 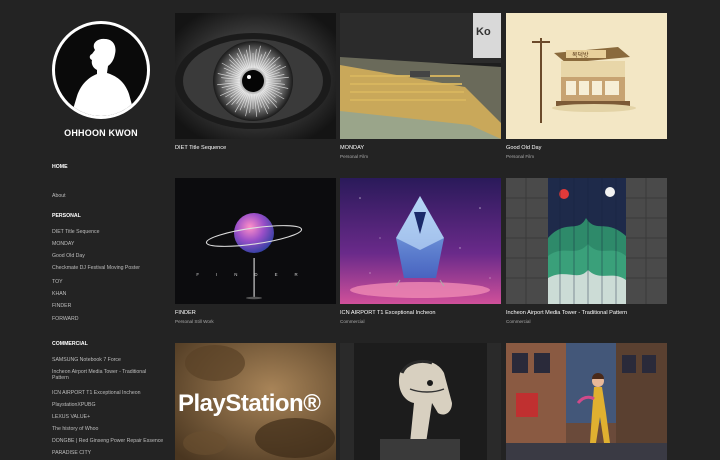 What do you see at coordinates (586, 76) in the screenshot?
I see `thumbnail-shop: 복덕방` at bounding box center [586, 76].